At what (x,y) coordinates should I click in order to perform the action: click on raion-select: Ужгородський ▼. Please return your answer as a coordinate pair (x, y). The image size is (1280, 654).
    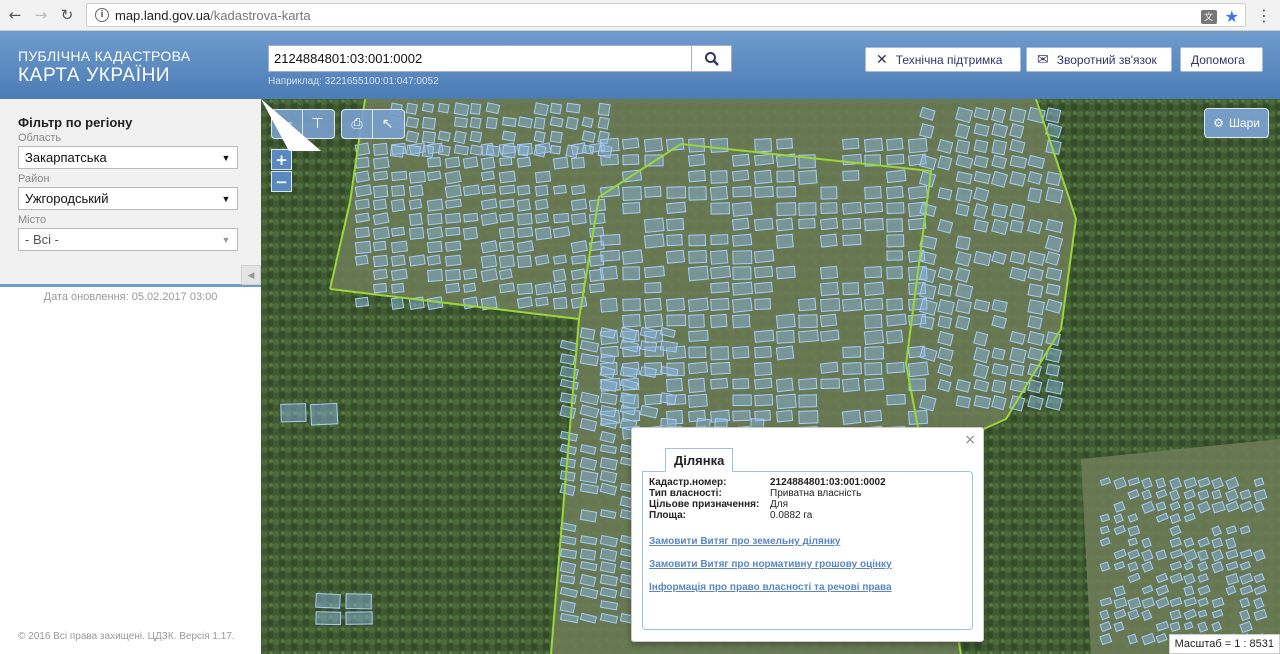
    Looking at the image, I should click on (128, 198).